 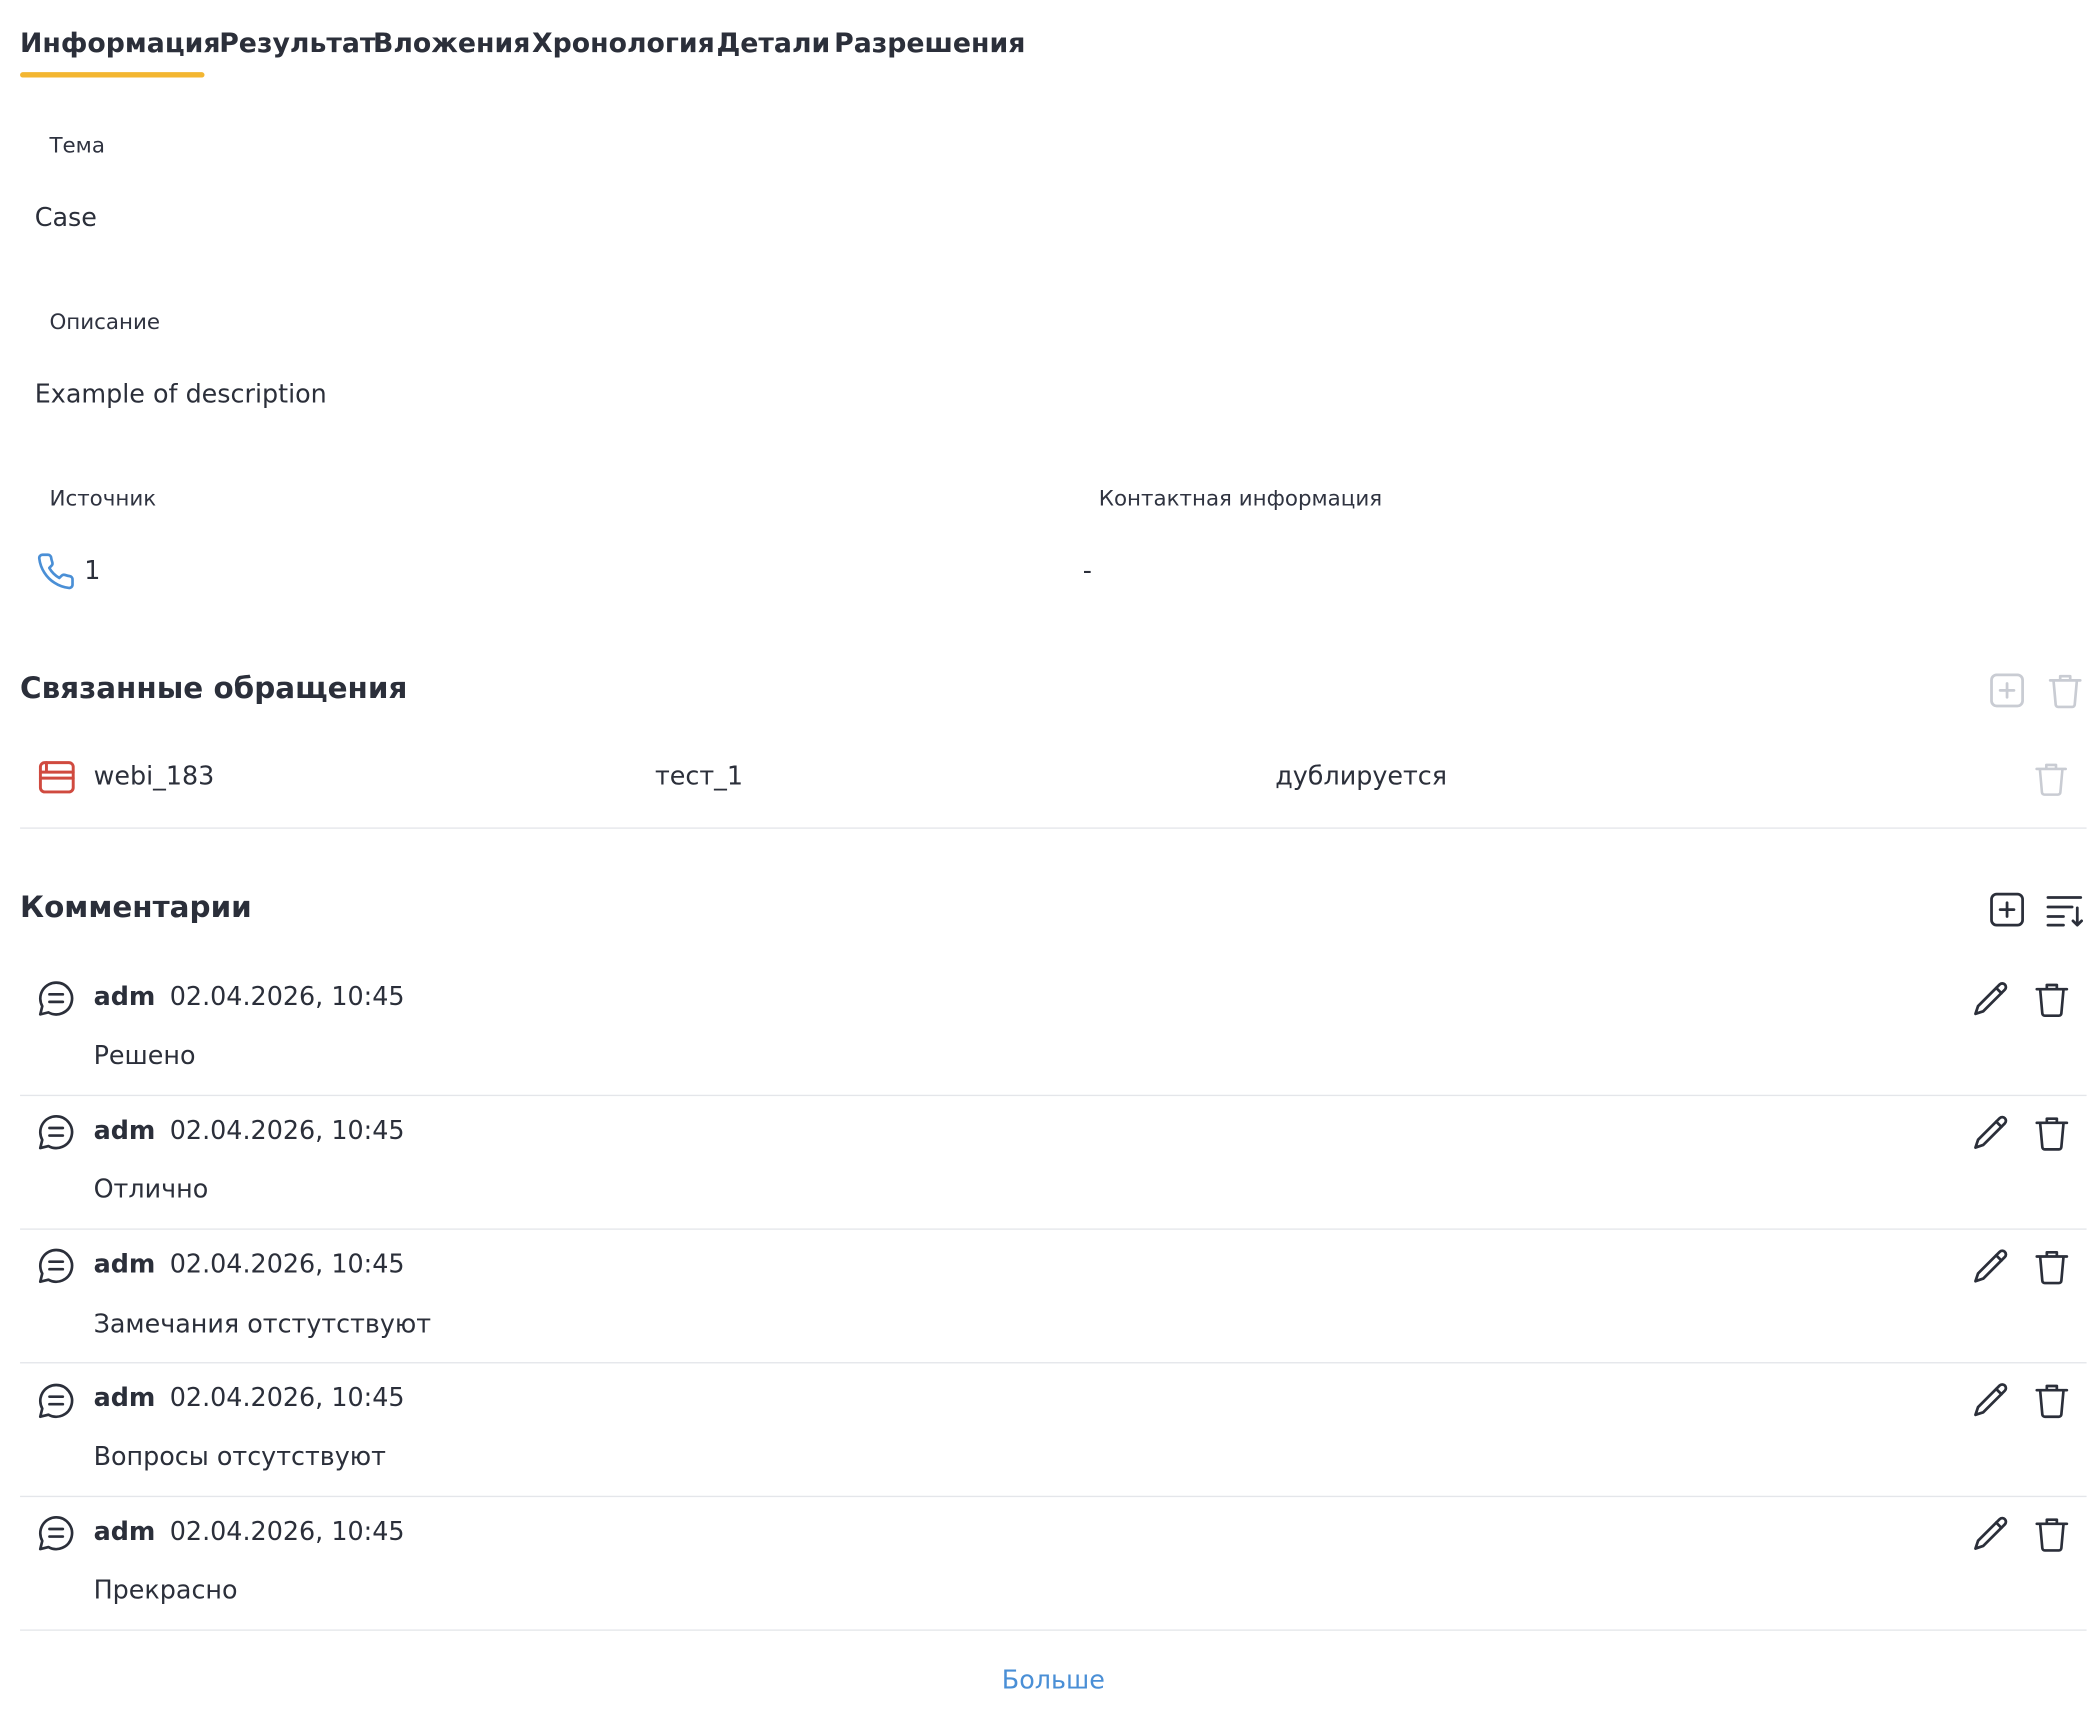 I want to click on related-case-id: webi_183, so click(x=154, y=776).